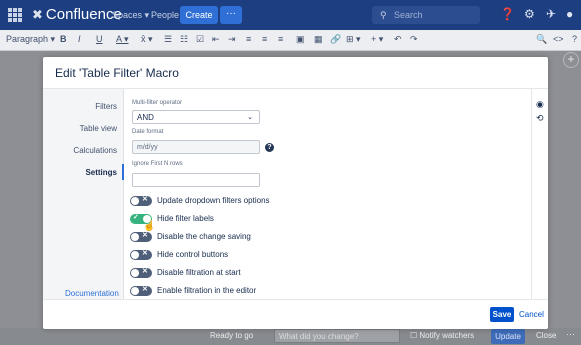 The height and width of the screenshot is (345, 581). What do you see at coordinates (148, 132) in the screenshot?
I see `date-format-label: Date format` at bounding box center [148, 132].